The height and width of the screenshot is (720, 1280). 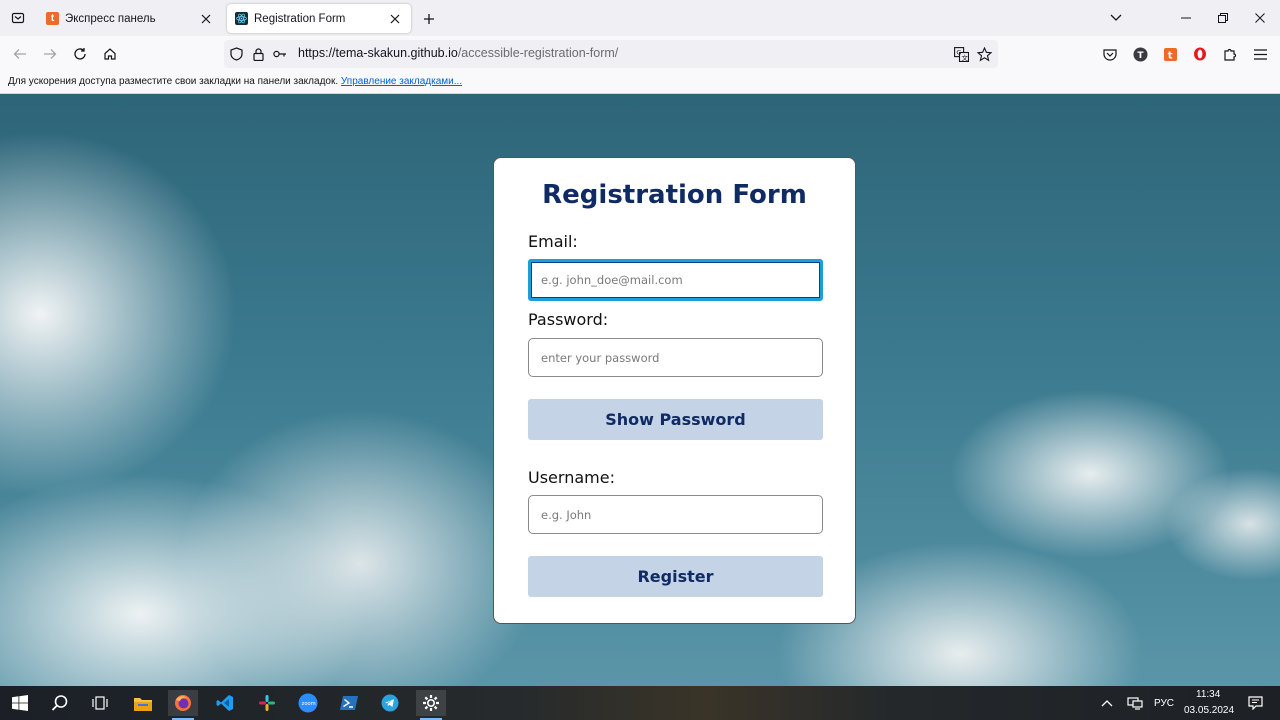 I want to click on permissions-key-icon, so click(x=280, y=54).